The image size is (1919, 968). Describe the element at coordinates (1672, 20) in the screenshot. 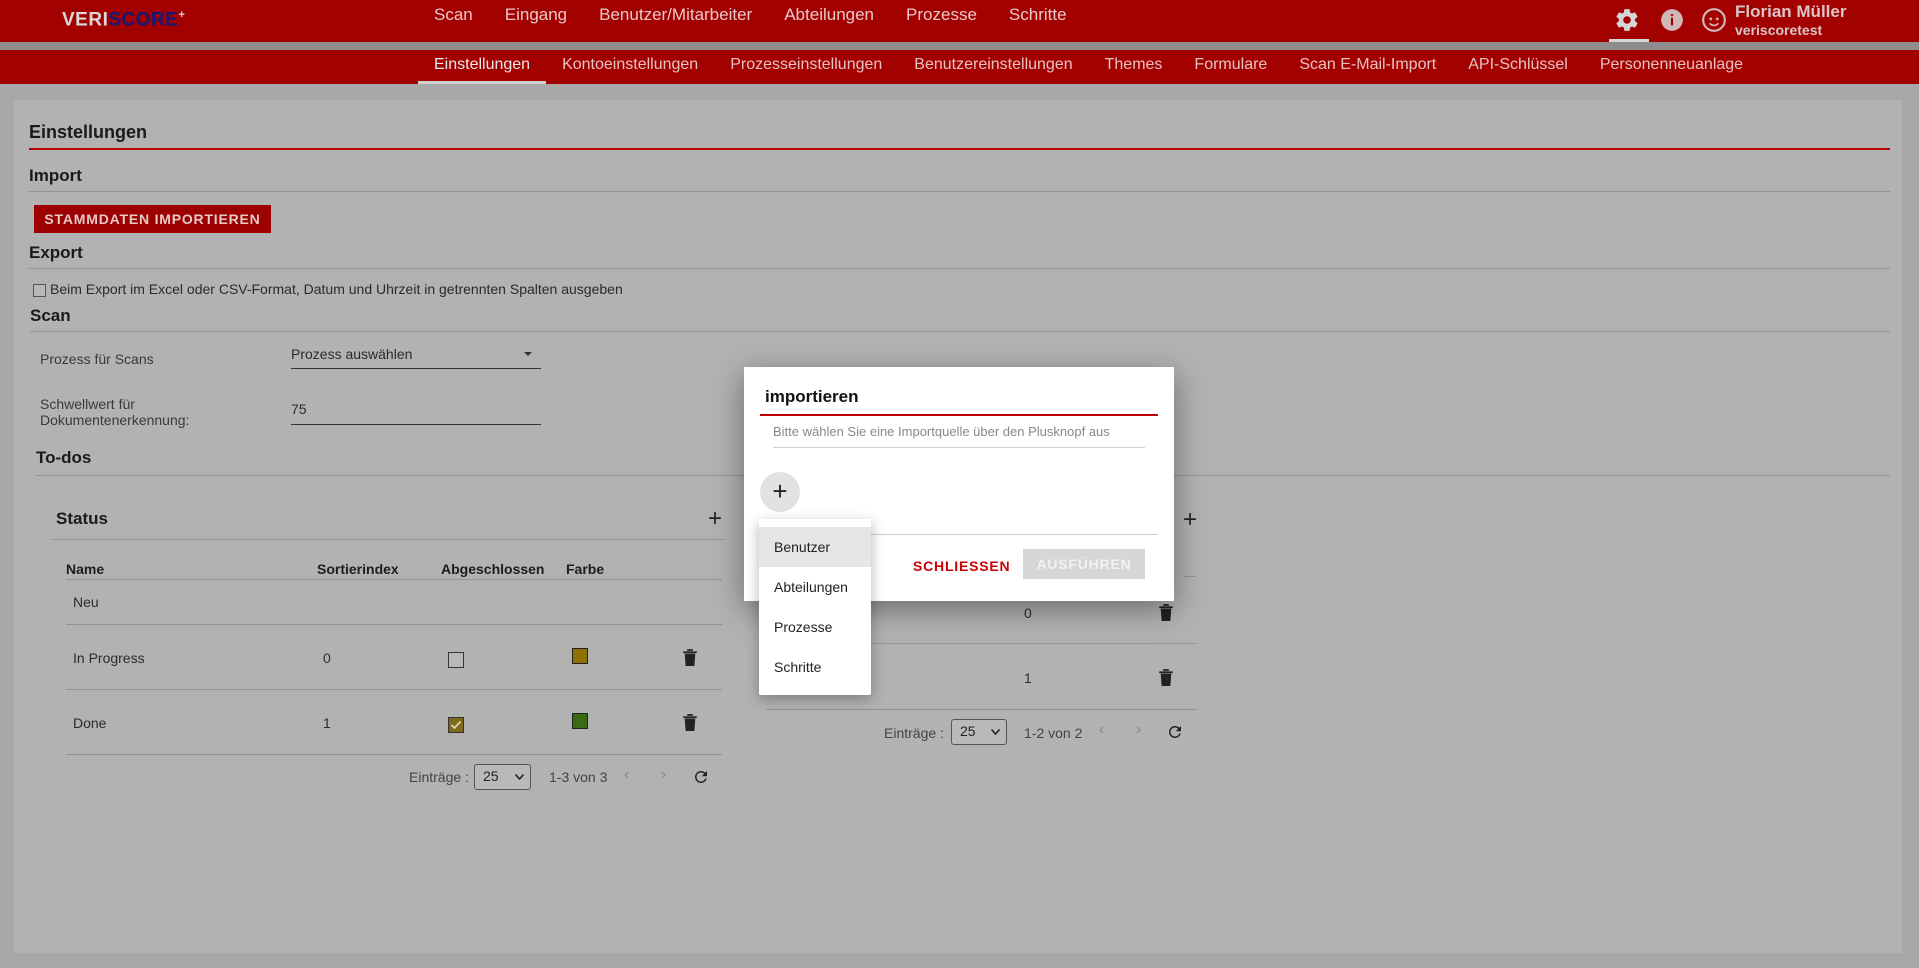

I see `info-icon` at that location.